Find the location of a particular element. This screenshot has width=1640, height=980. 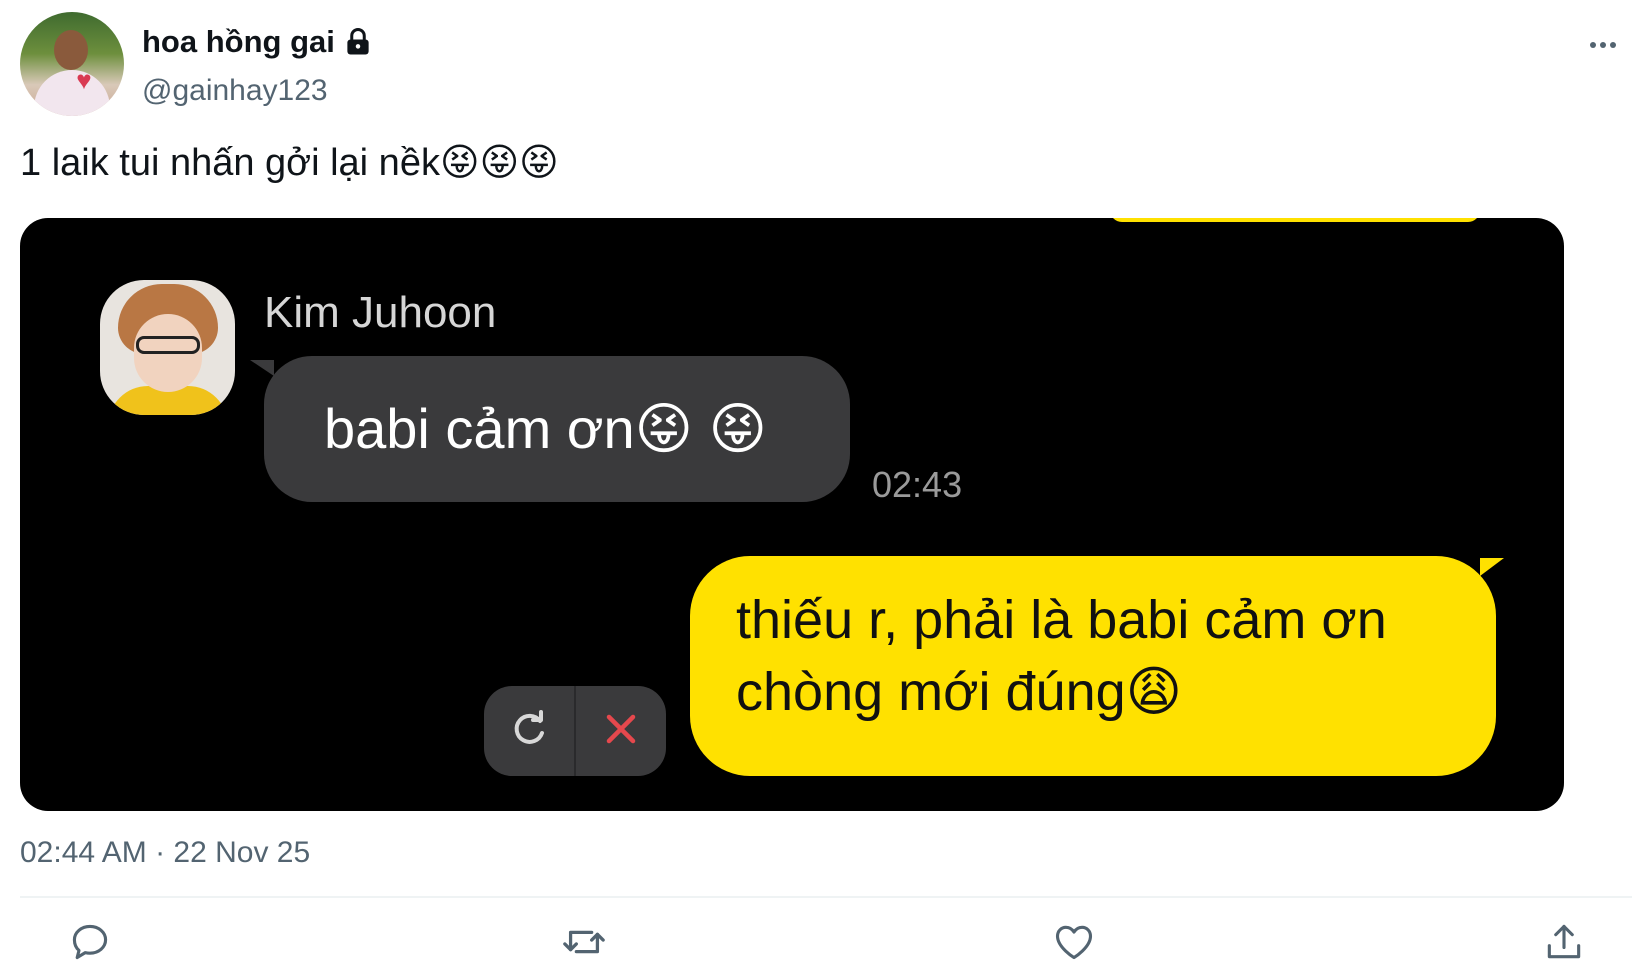

retweet-button is located at coordinates (584, 944).